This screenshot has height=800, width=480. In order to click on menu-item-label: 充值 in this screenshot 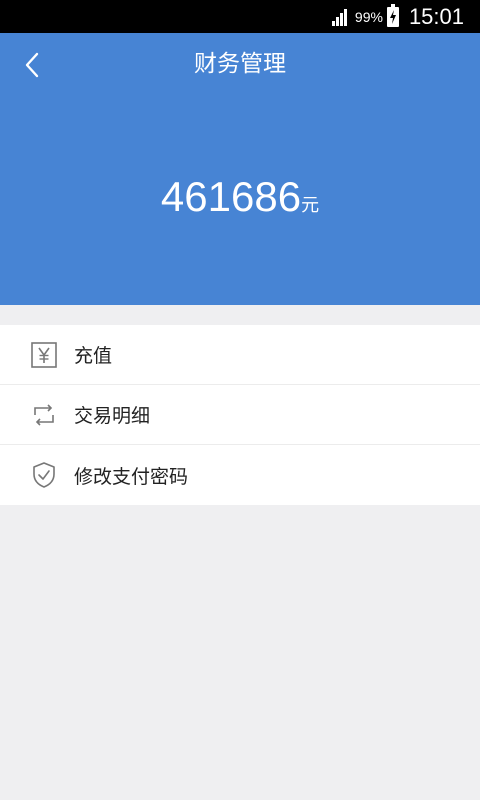, I will do `click(93, 356)`.